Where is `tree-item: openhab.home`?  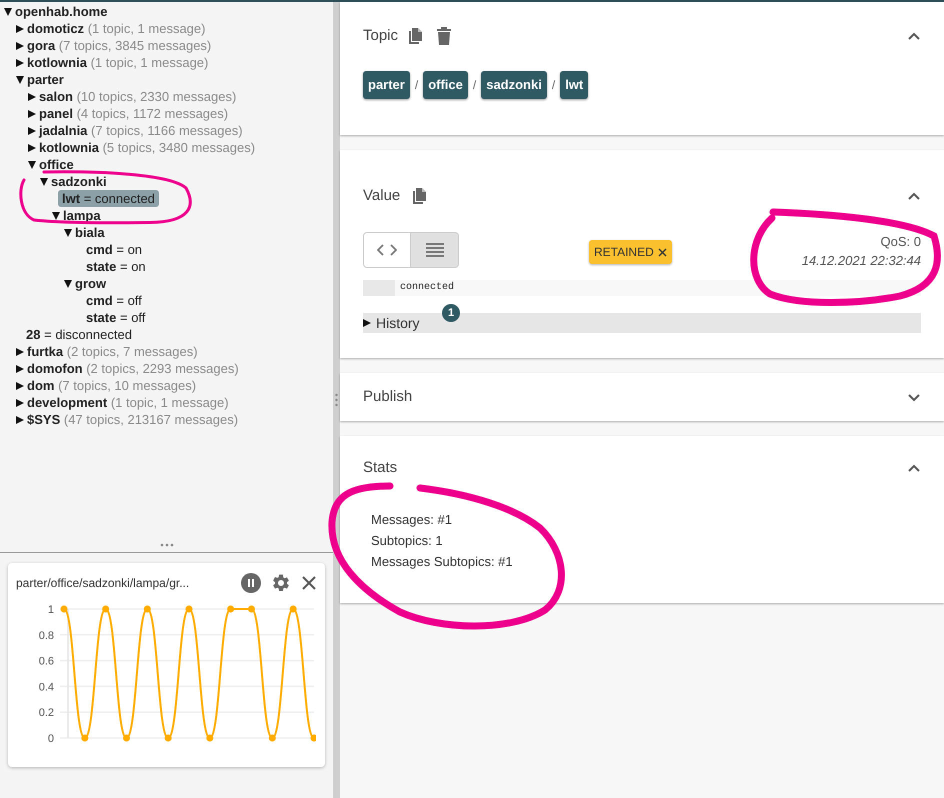
tree-item: openhab.home is located at coordinates (56, 11).